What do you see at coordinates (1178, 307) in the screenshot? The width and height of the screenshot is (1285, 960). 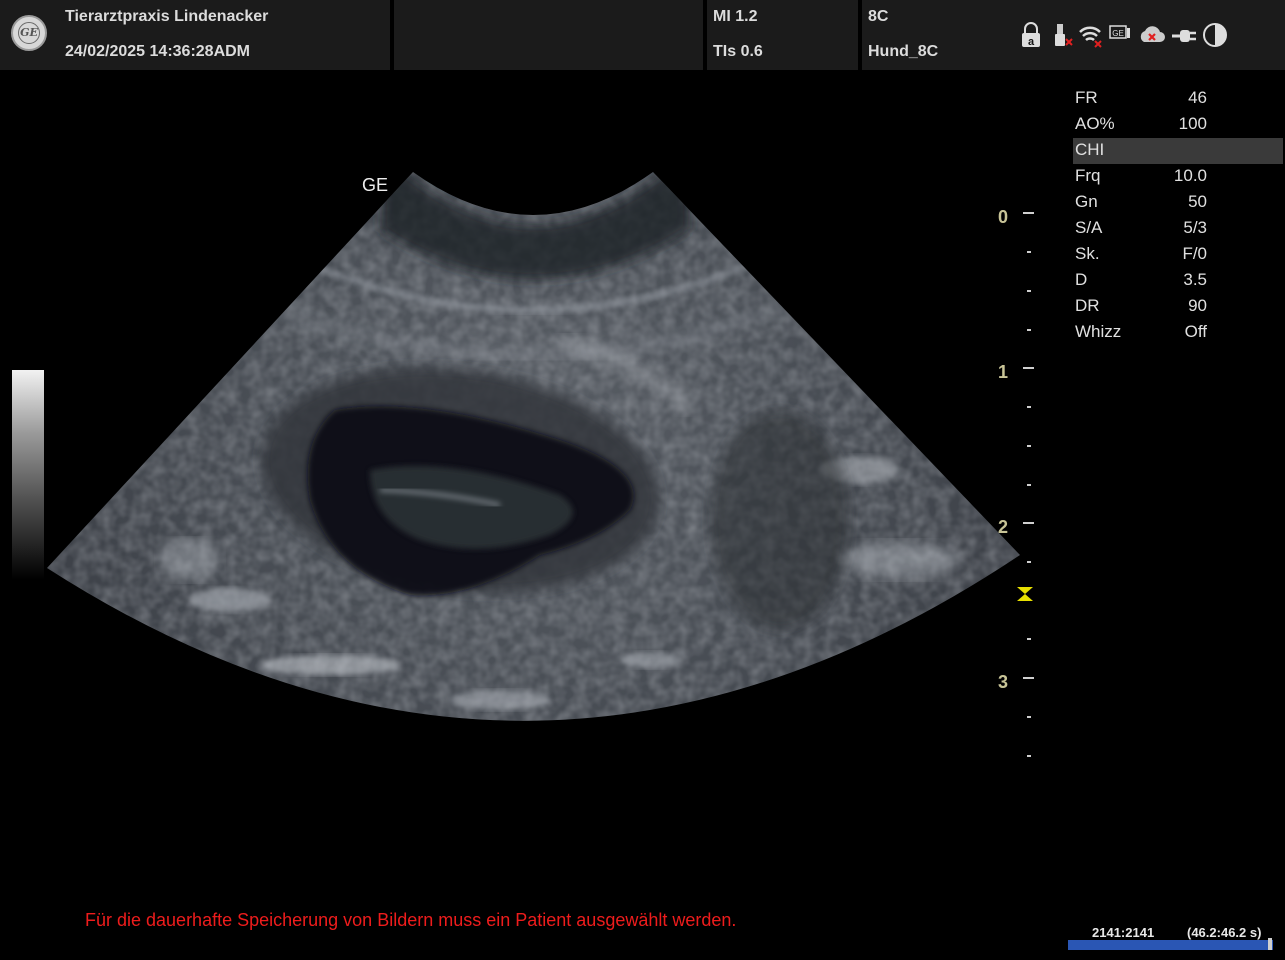 I see `param-row-dr: DR 90` at bounding box center [1178, 307].